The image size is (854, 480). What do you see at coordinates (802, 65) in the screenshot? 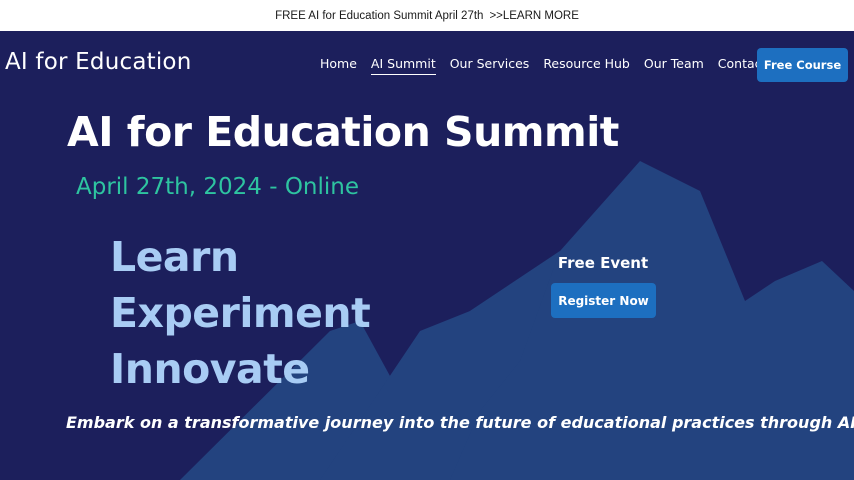
I see `free-course-button: Free Course` at bounding box center [802, 65].